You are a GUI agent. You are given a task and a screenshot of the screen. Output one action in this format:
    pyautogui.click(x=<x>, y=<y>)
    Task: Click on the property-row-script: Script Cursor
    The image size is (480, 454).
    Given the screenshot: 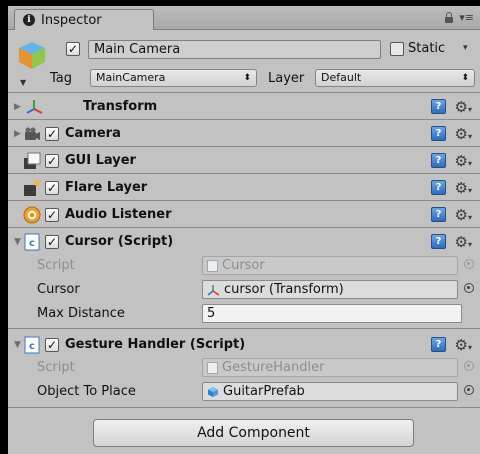 What is the action you would take?
    pyautogui.click(x=244, y=266)
    